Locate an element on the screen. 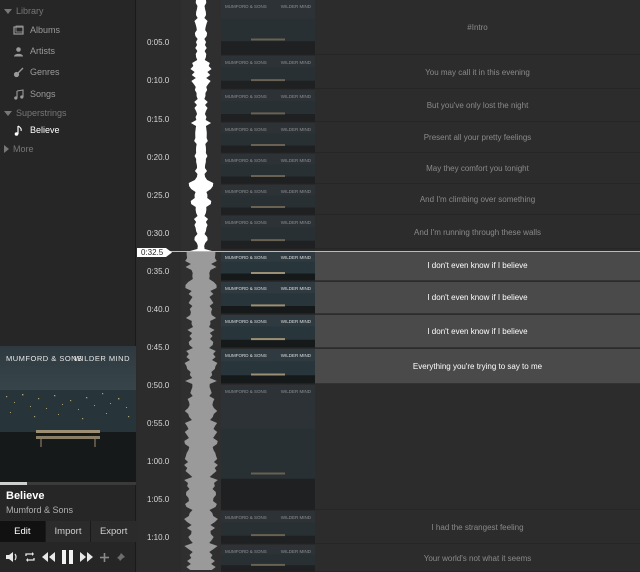  lyric-row: #Intro is located at coordinates (477, 27).